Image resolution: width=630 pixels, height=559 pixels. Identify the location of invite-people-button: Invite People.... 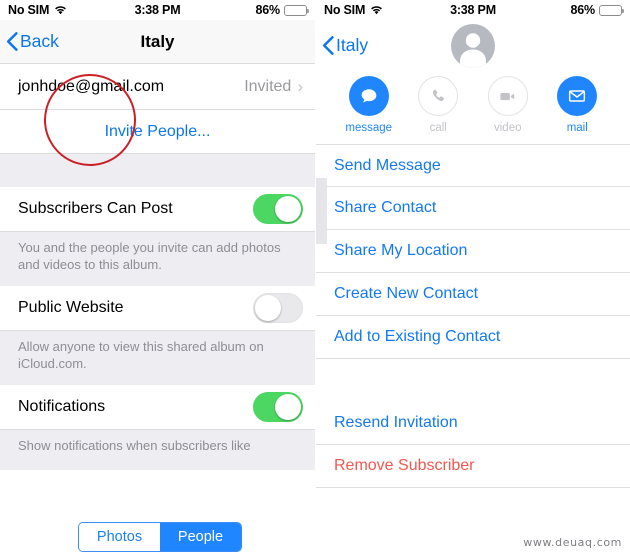
(157, 132).